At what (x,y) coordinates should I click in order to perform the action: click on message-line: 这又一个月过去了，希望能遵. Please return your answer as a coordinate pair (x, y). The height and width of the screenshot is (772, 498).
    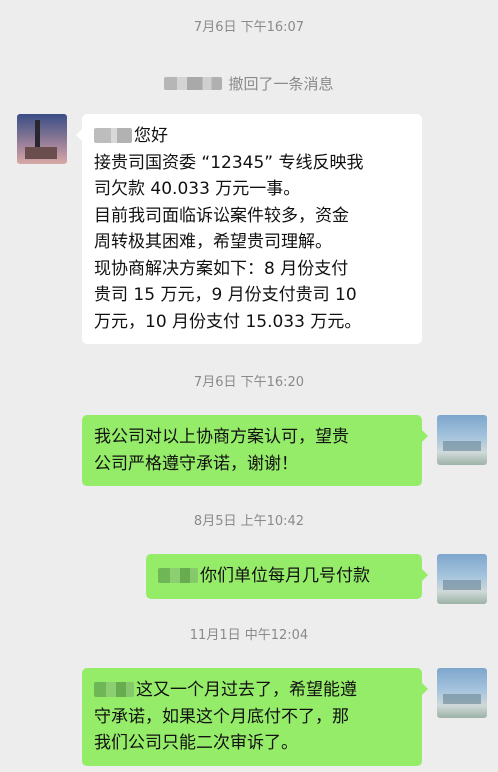
    Looking at the image, I should click on (252, 690).